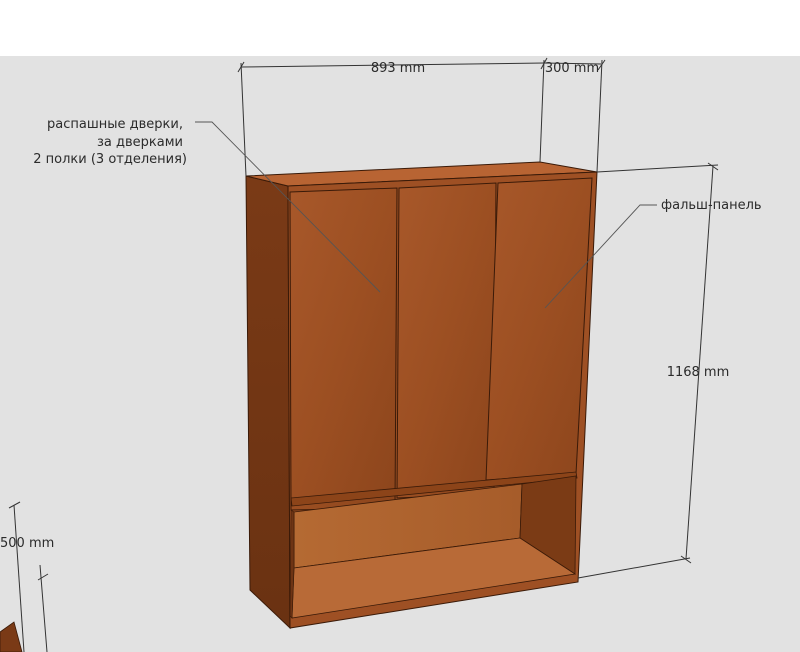 The width and height of the screenshot is (800, 652). I want to click on panel-note: фальш-панель, so click(711, 205).